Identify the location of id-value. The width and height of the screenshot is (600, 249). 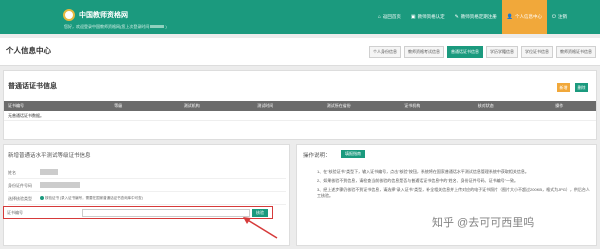
(163, 185).